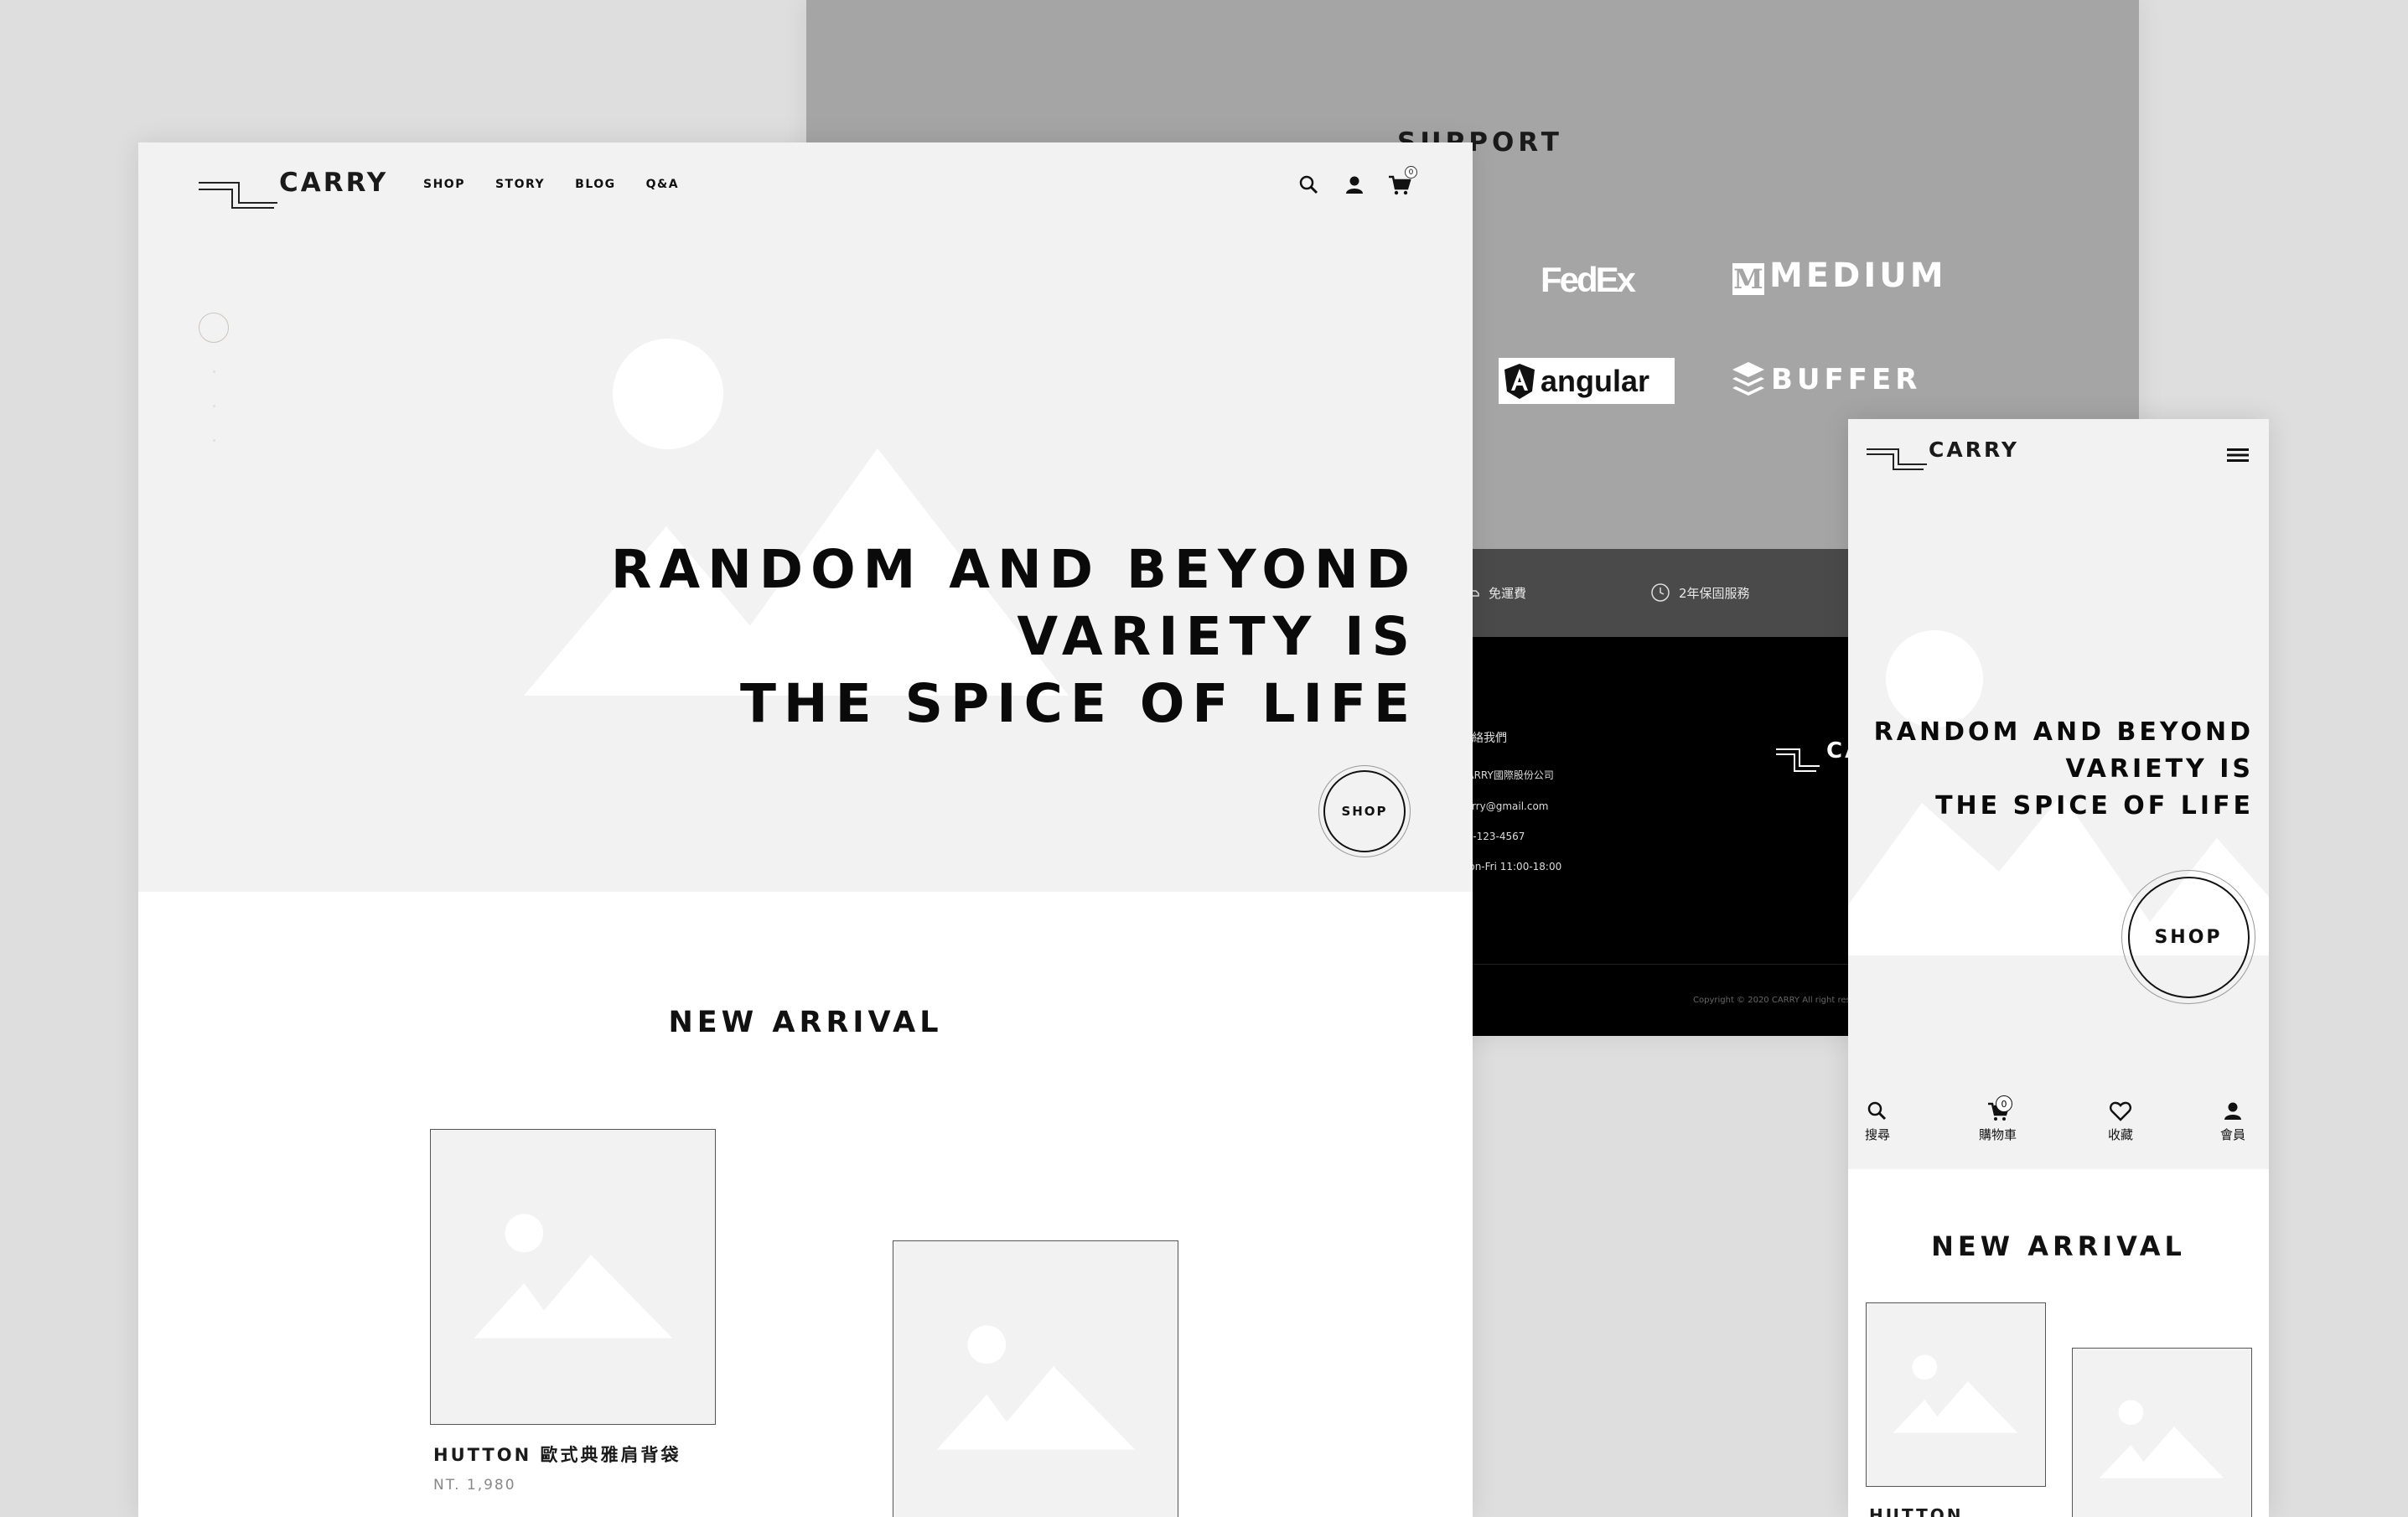 The height and width of the screenshot is (1517, 2408). I want to click on nav-blog: BLOG, so click(595, 185).